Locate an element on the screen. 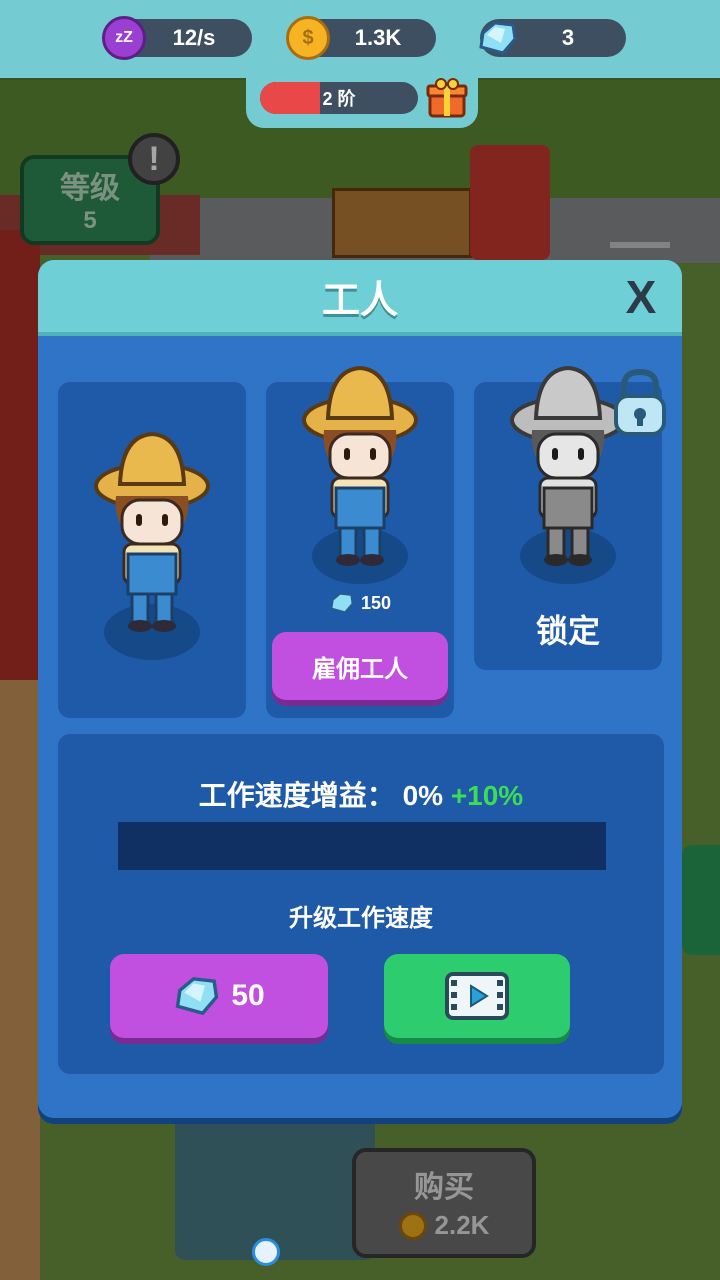  watermark-icon is located at coordinates (266, 1252).